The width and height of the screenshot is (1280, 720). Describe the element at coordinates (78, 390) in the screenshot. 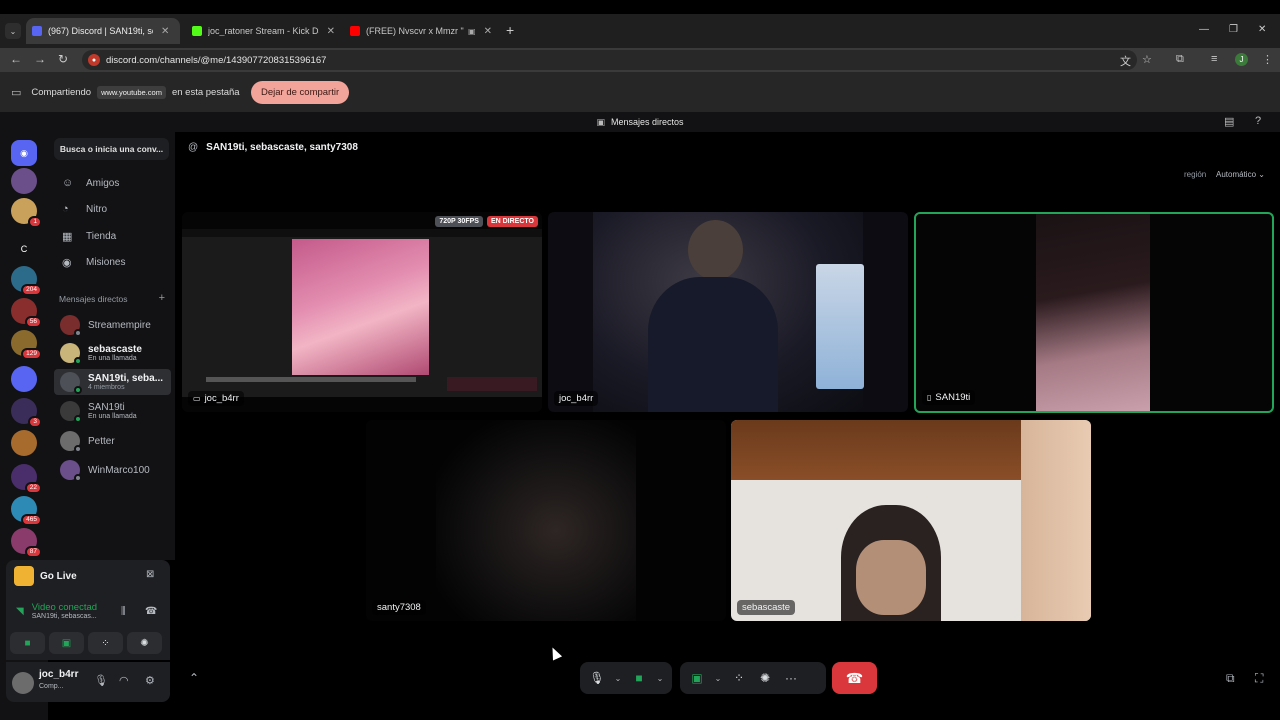

I see `status-indicator` at that location.